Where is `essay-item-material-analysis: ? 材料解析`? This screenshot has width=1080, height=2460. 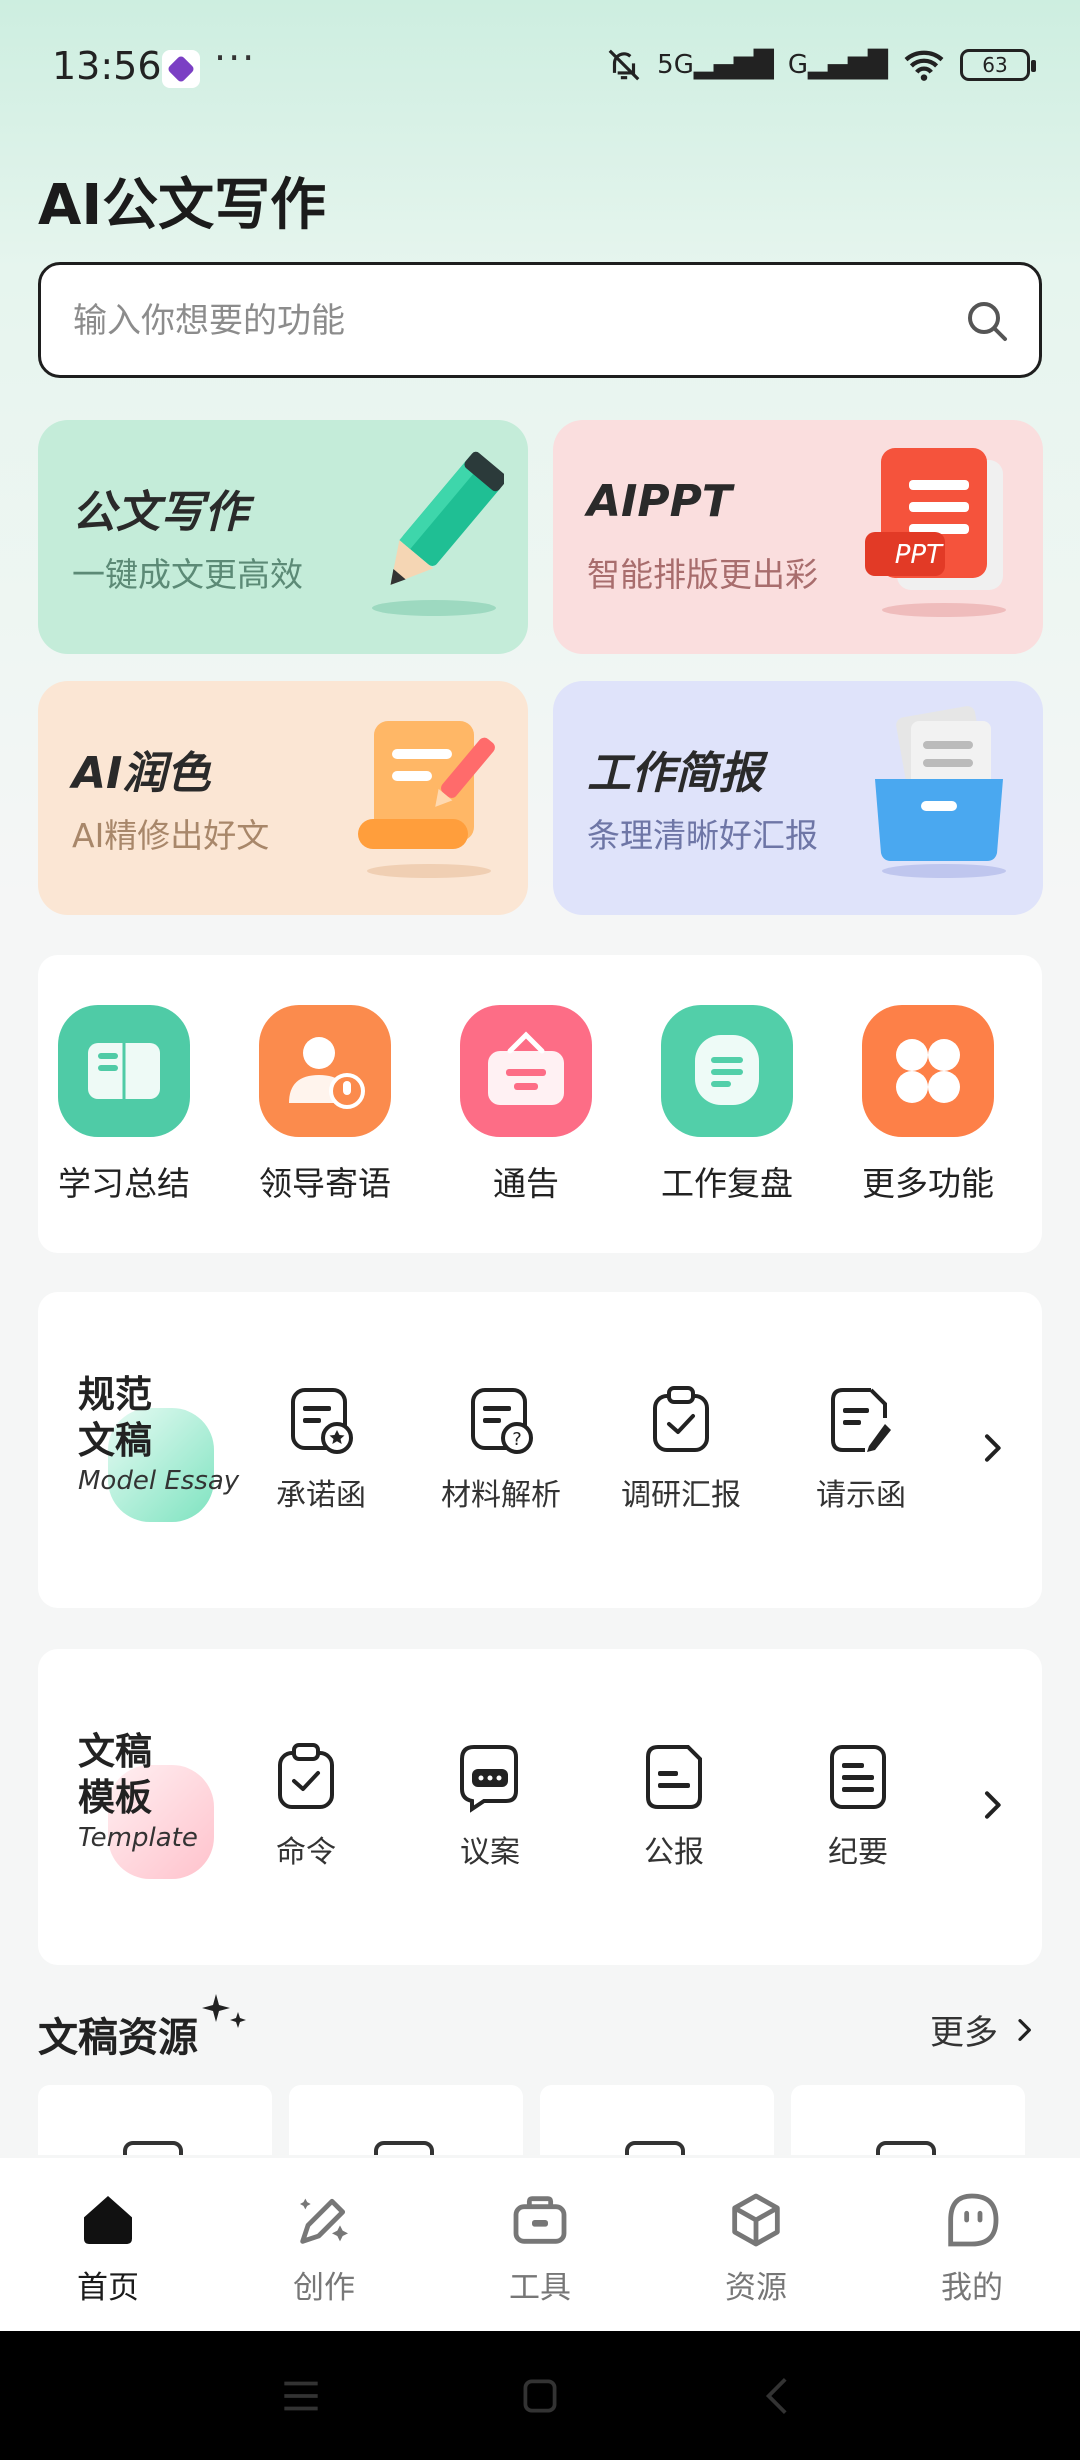
essay-item-material-analysis: ? 材料解析 is located at coordinates (501, 1449).